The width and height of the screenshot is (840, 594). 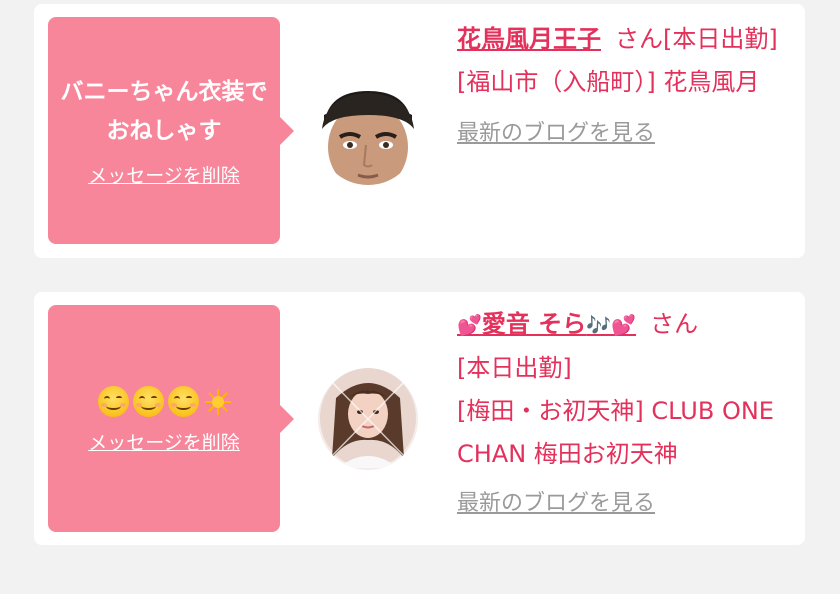 What do you see at coordinates (469, 325) in the screenshot?
I see `heart-icon: 💕` at bounding box center [469, 325].